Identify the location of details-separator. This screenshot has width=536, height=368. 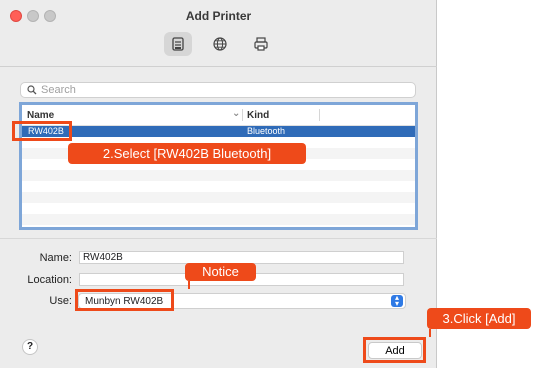
(218, 238).